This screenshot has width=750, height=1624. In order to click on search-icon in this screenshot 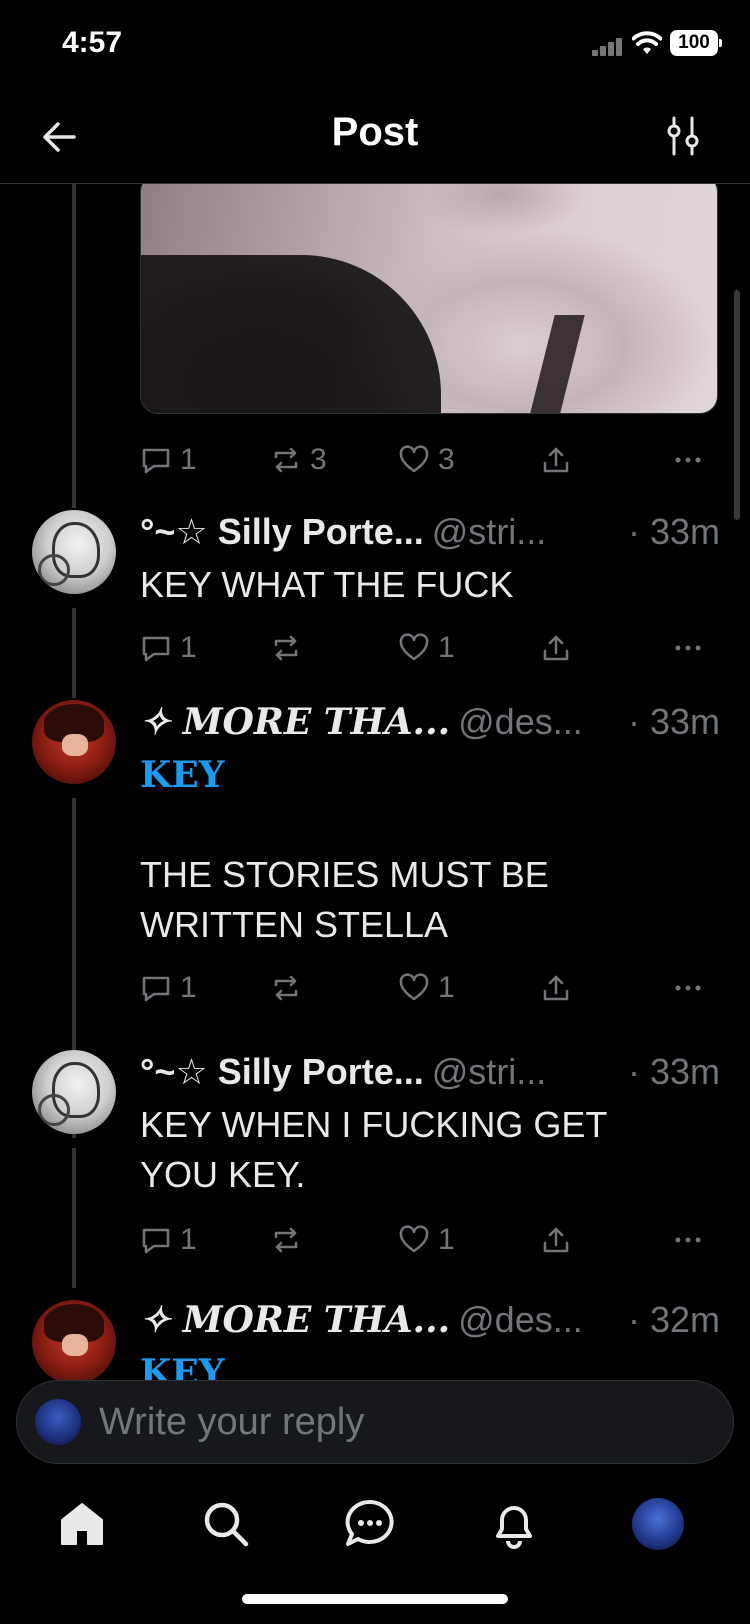, I will do `click(226, 1524)`.